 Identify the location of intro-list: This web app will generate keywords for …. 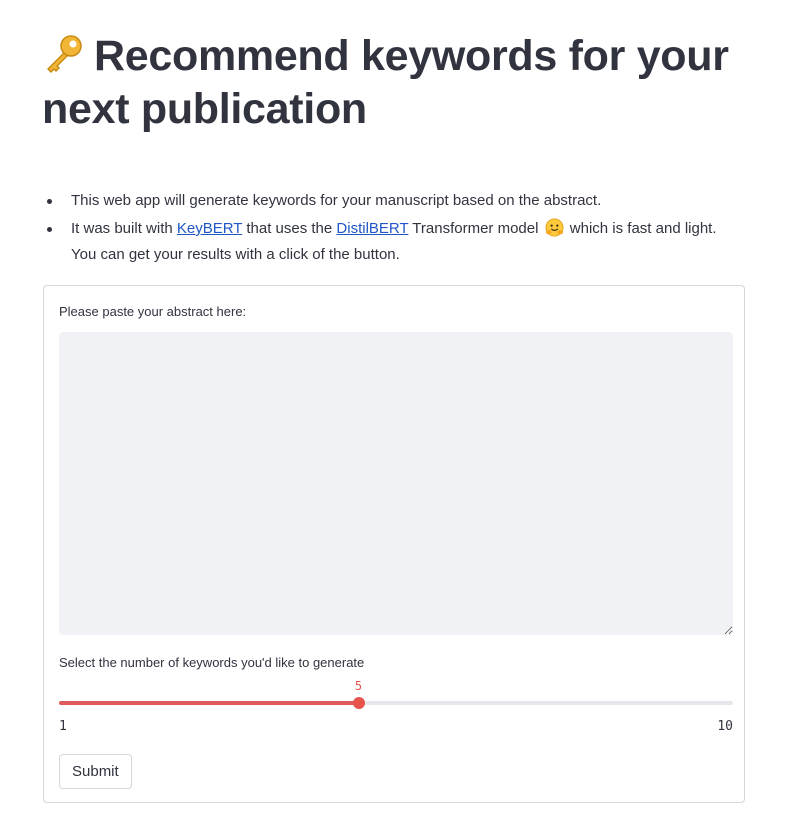
(394, 229).